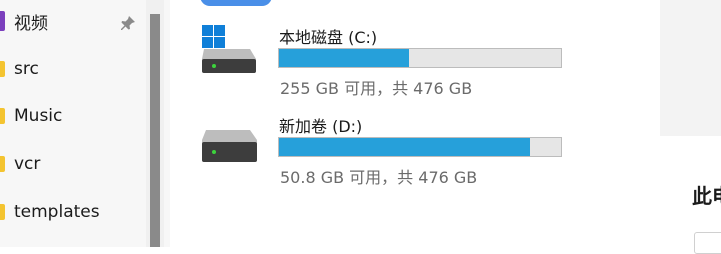 The height and width of the screenshot is (254, 721). I want to click on sidebar-item-src: src, so click(73, 69).